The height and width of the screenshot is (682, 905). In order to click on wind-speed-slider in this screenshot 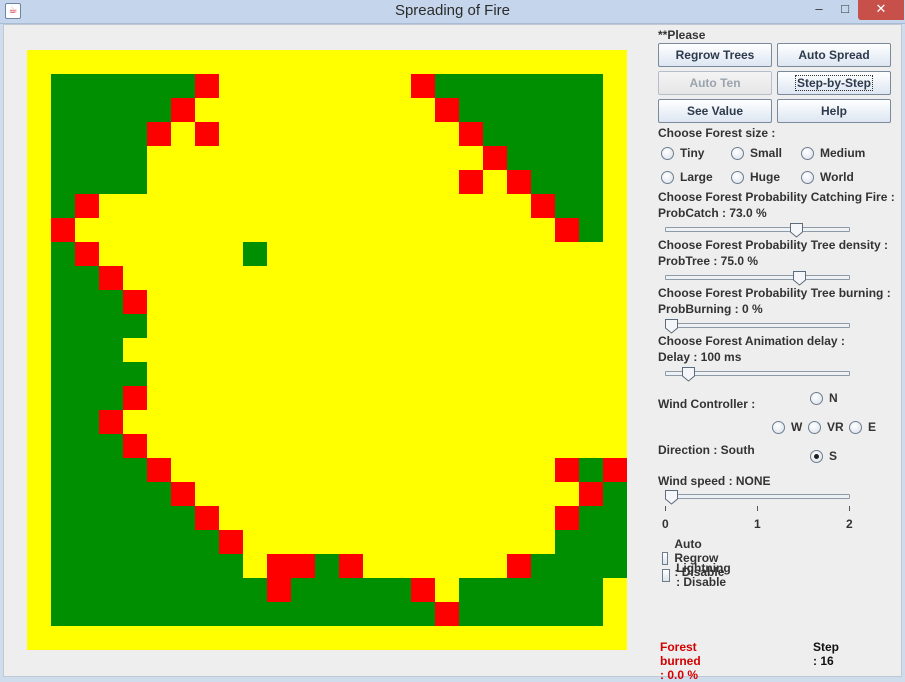, I will do `click(757, 497)`.